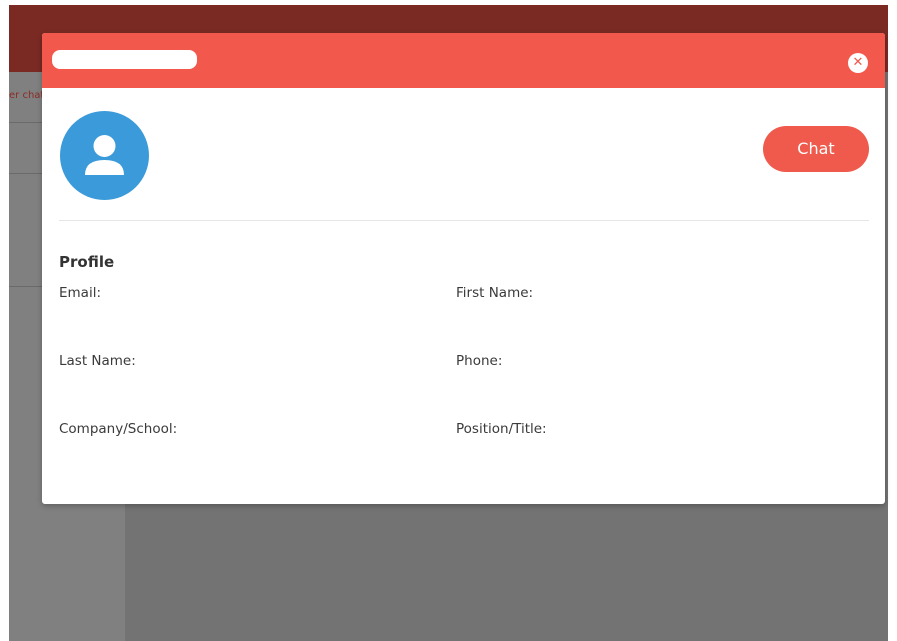  I want to click on company-label: Company/School:, so click(118, 429).